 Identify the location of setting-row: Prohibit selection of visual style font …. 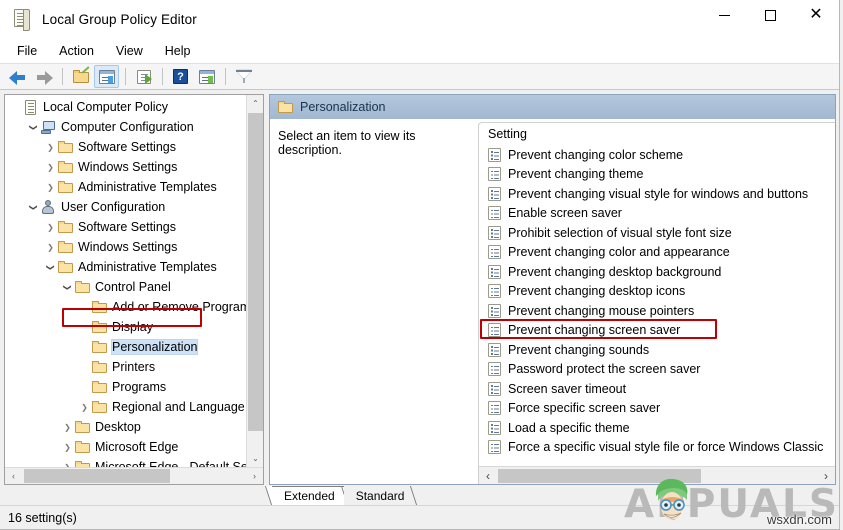
(657, 233).